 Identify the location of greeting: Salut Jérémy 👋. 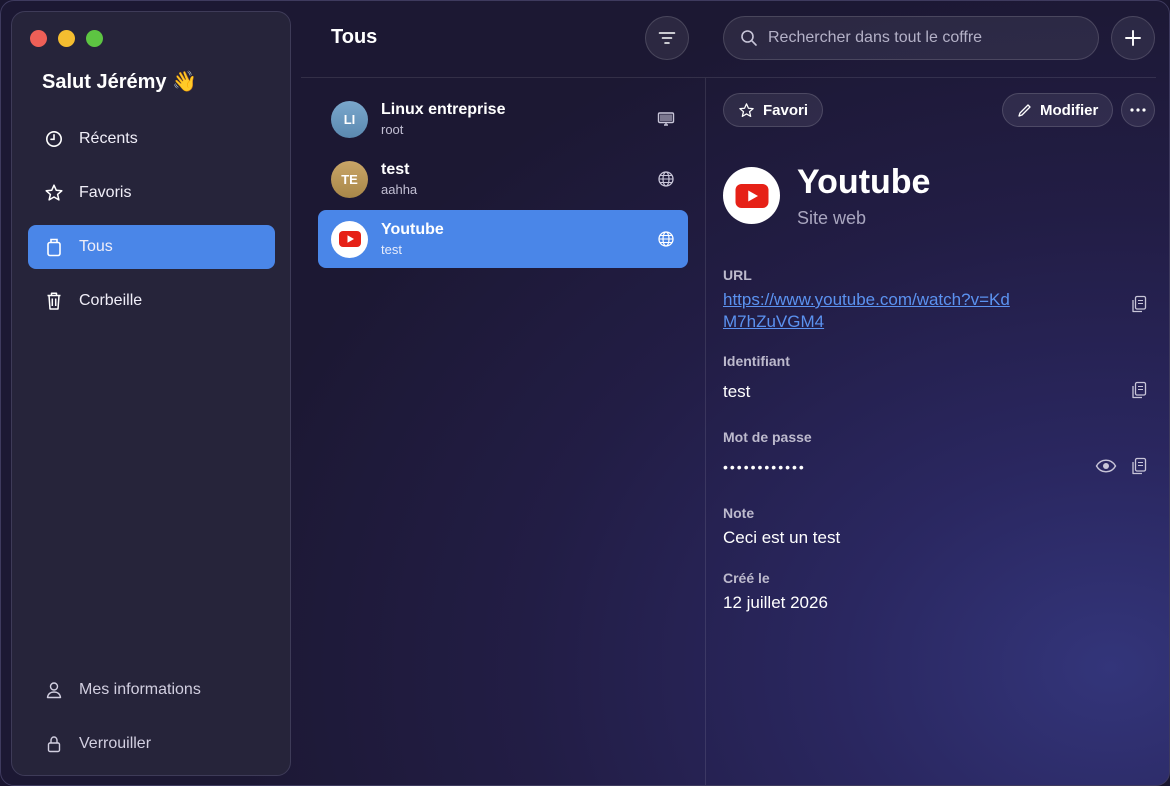
(119, 82).